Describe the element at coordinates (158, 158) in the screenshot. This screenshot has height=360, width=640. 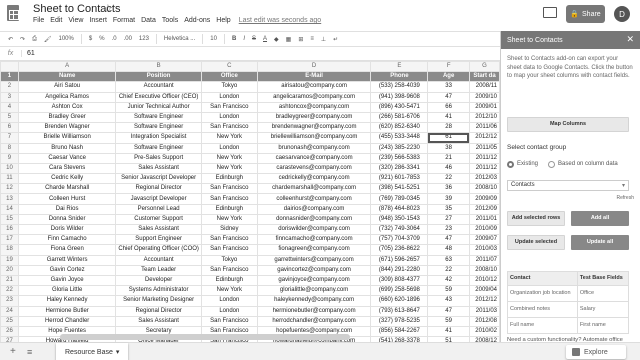
I see `table-cell: Pre-Sales Support` at that location.